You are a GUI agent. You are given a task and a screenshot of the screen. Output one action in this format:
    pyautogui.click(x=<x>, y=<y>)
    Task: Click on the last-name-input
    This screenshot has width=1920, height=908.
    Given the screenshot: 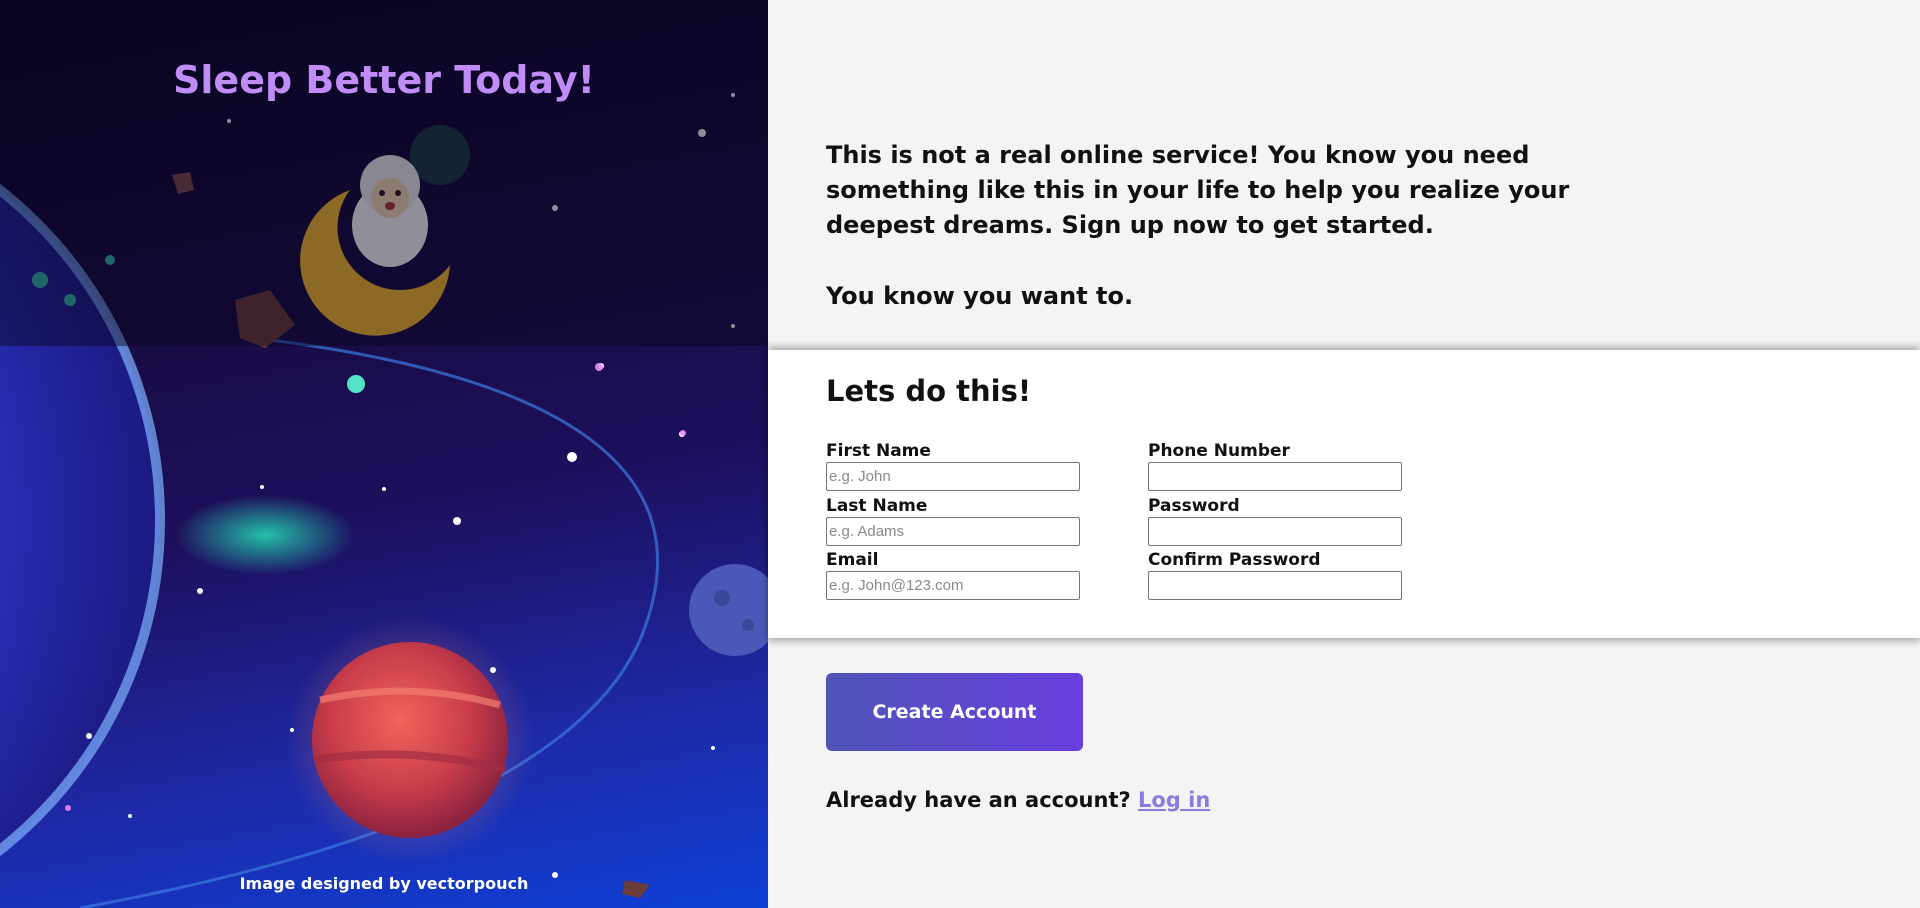 What is the action you would take?
    pyautogui.click(x=953, y=531)
    